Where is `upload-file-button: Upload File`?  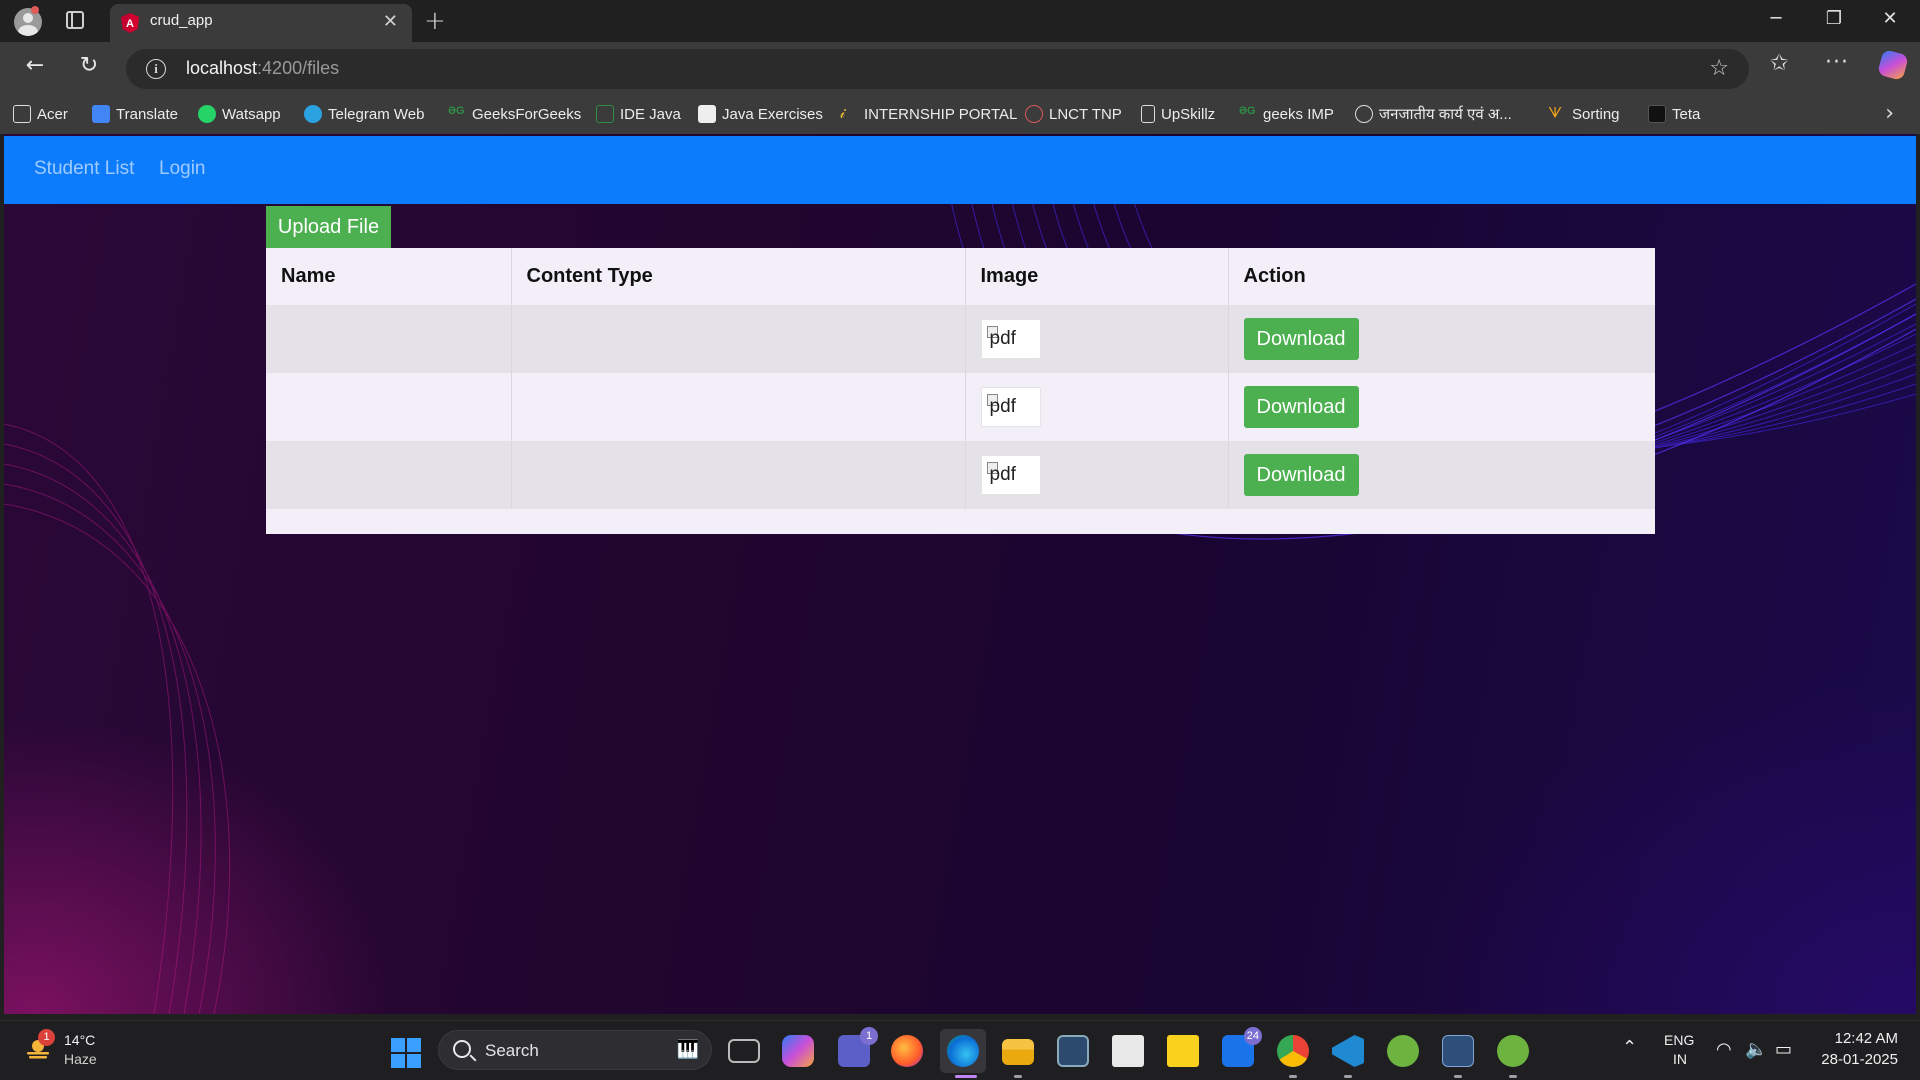
upload-file-button: Upload File is located at coordinates (328, 227).